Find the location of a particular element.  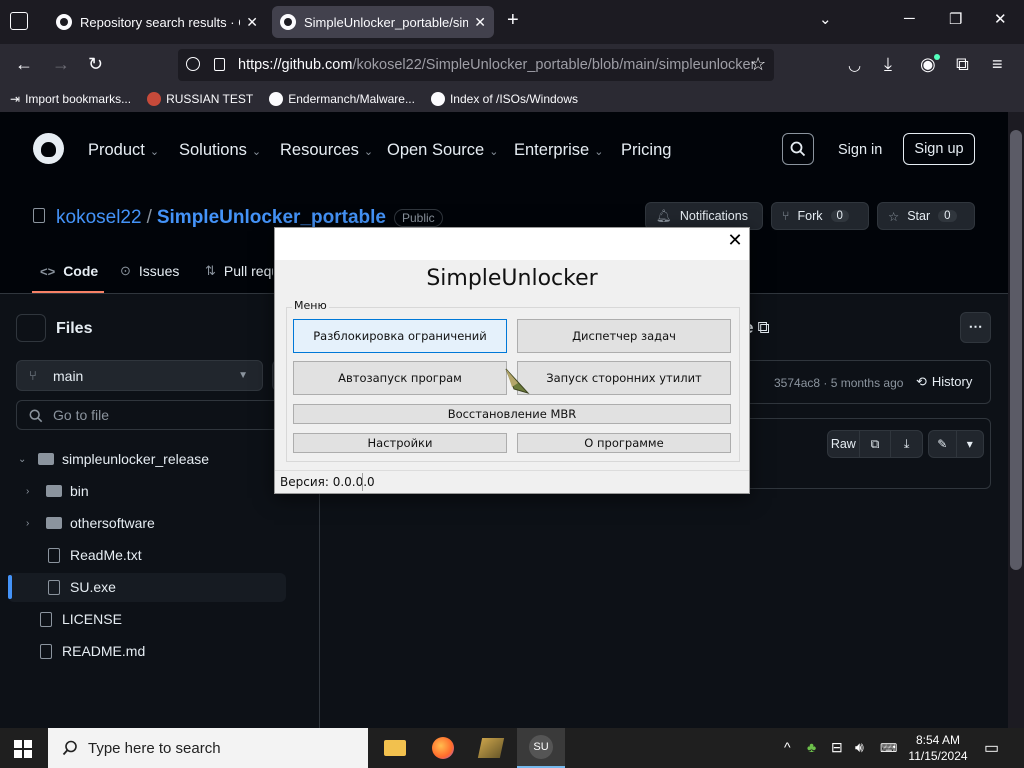

tree-item-su-exe: SU.exe is located at coordinates (81, 587).